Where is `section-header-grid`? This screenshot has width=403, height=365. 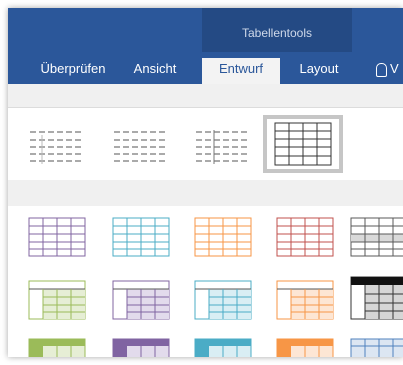
section-header-grid is located at coordinates (205, 193).